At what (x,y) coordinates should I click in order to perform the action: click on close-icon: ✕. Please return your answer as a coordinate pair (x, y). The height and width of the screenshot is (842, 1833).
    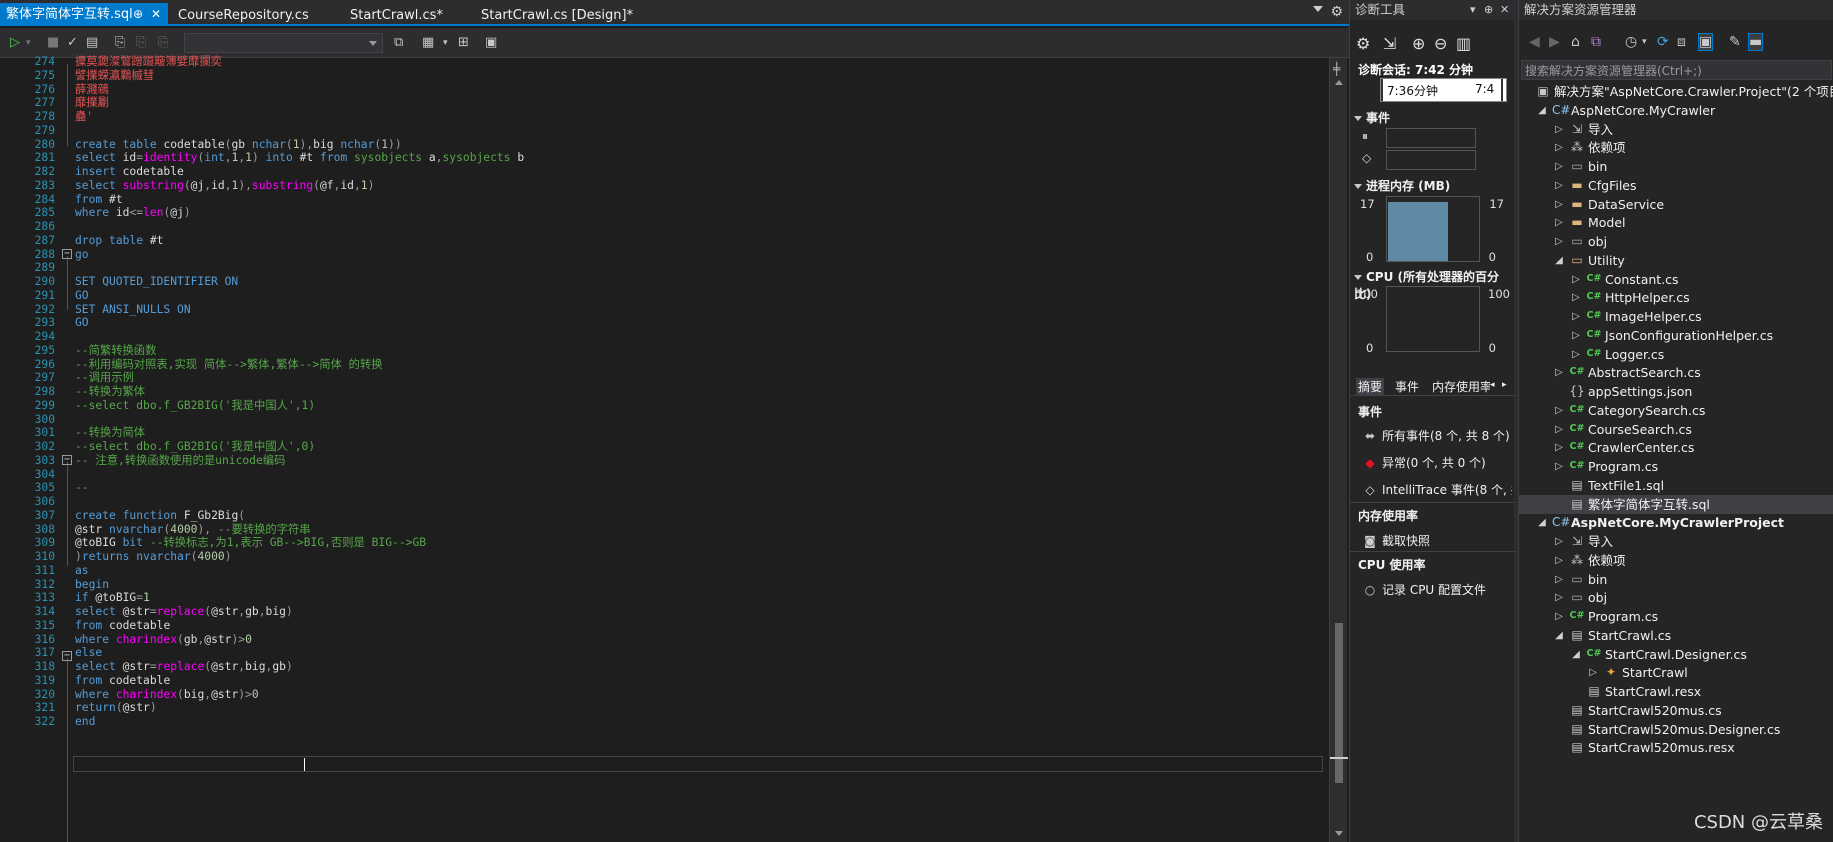
    Looking at the image, I should click on (156, 14).